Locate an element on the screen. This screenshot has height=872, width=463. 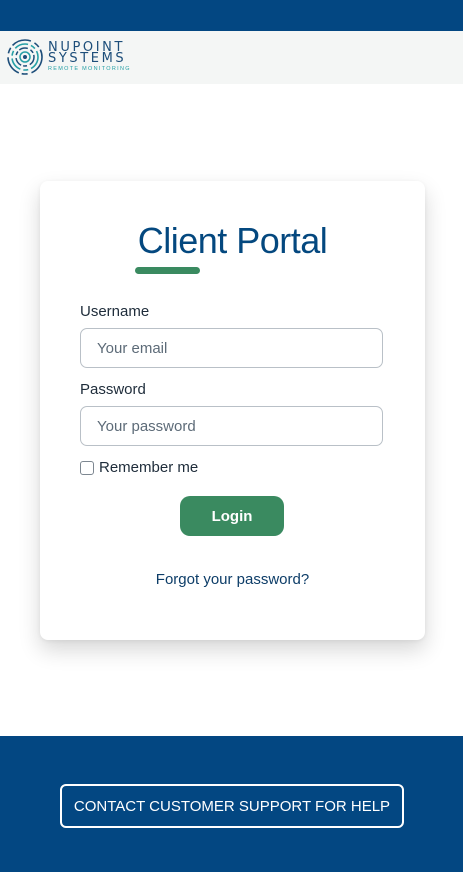
page-title: Client Portal is located at coordinates (232, 240).